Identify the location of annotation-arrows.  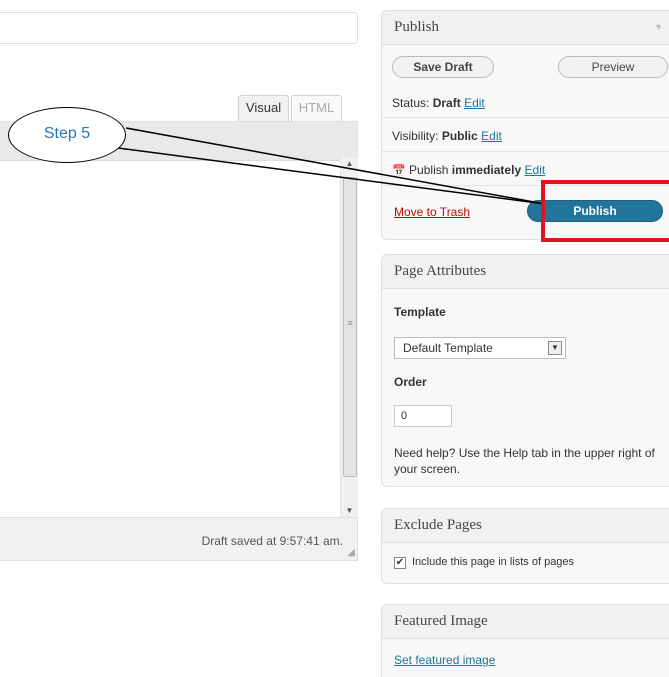
(331, 166).